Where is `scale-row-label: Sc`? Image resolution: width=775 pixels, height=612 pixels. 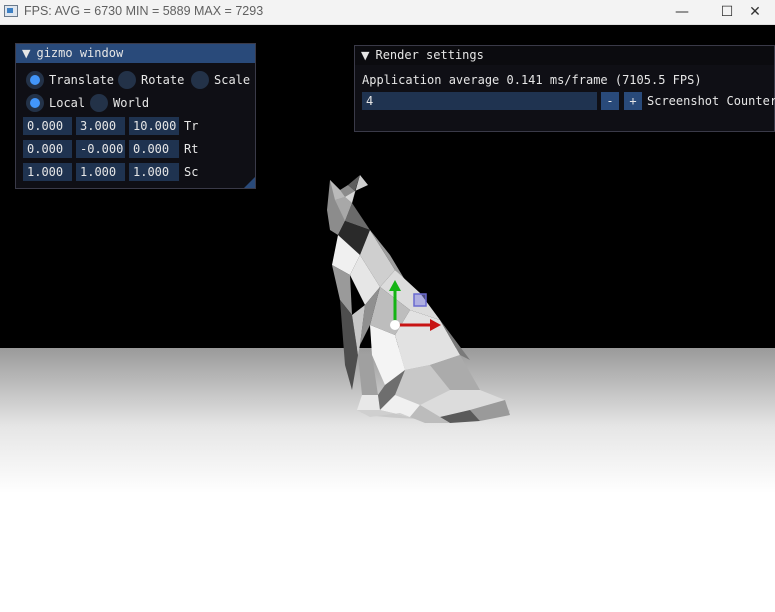
scale-row-label: Sc is located at coordinates (191, 172).